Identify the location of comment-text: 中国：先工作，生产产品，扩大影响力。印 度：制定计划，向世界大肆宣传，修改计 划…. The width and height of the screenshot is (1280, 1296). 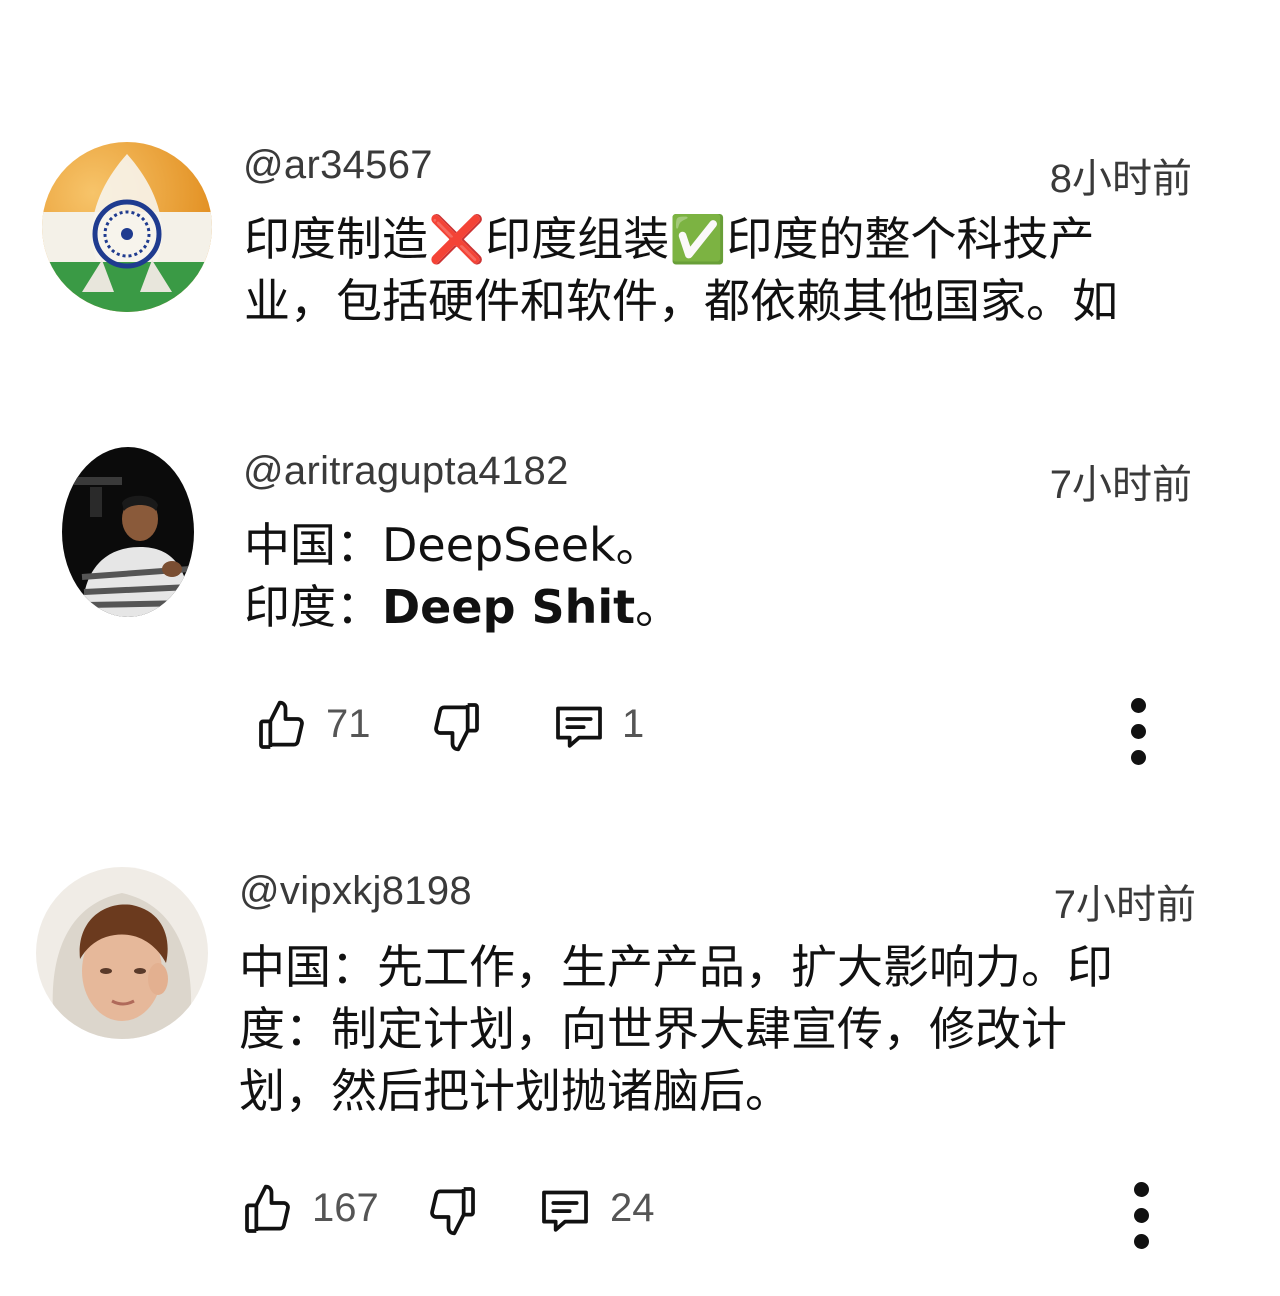
(739, 1029).